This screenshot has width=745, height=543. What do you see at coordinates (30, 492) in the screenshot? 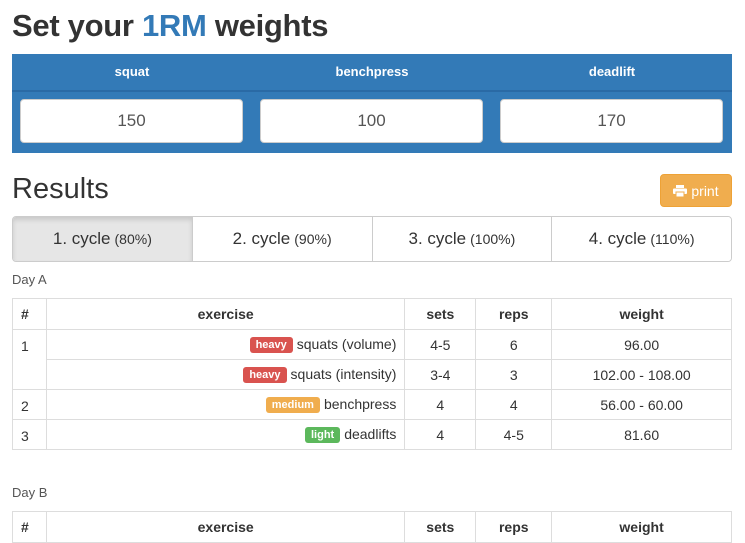
I see `day-b-label: Day B` at bounding box center [30, 492].